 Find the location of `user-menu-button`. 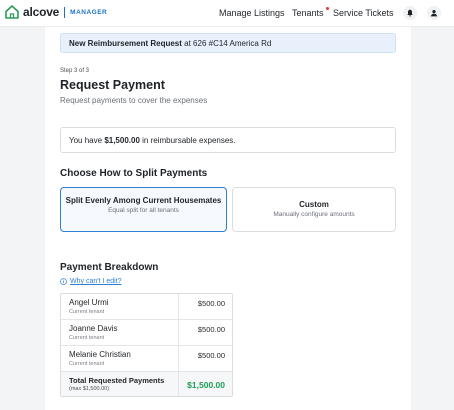

user-menu-button is located at coordinates (434, 13).